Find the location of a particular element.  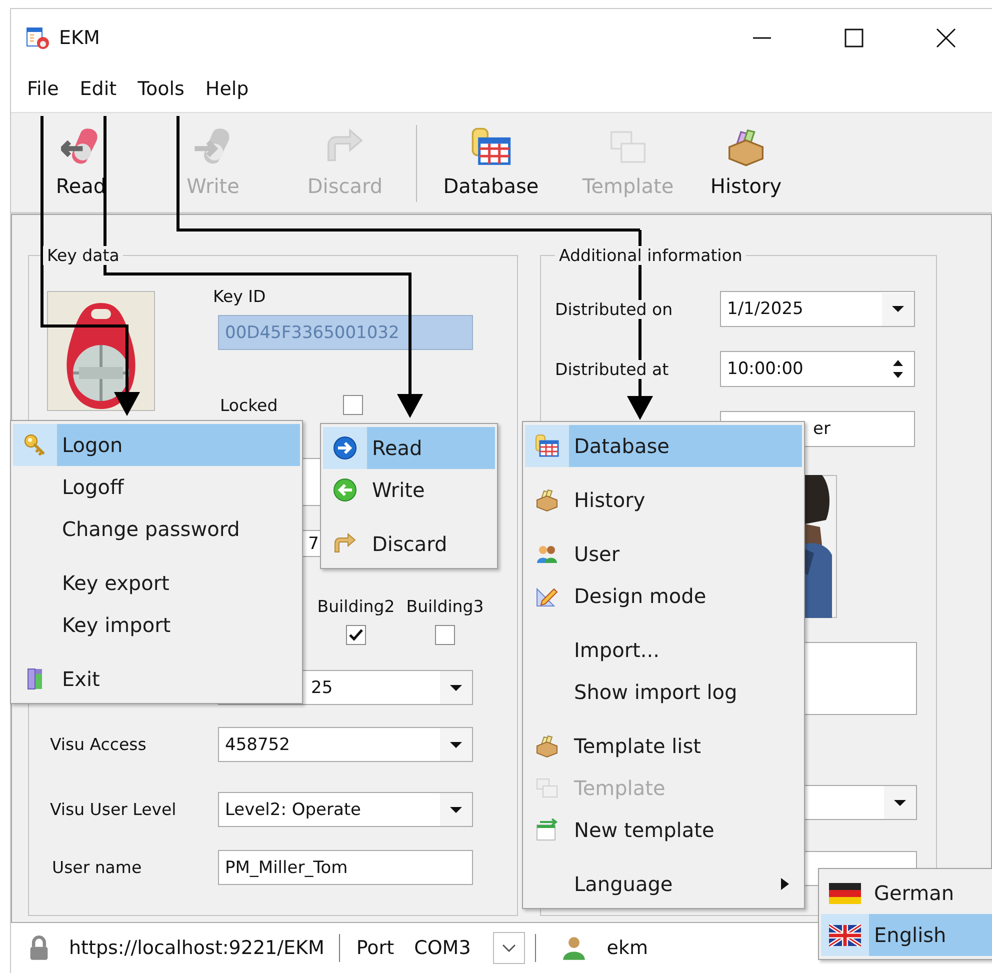

window-title: EKM is located at coordinates (79, 37).